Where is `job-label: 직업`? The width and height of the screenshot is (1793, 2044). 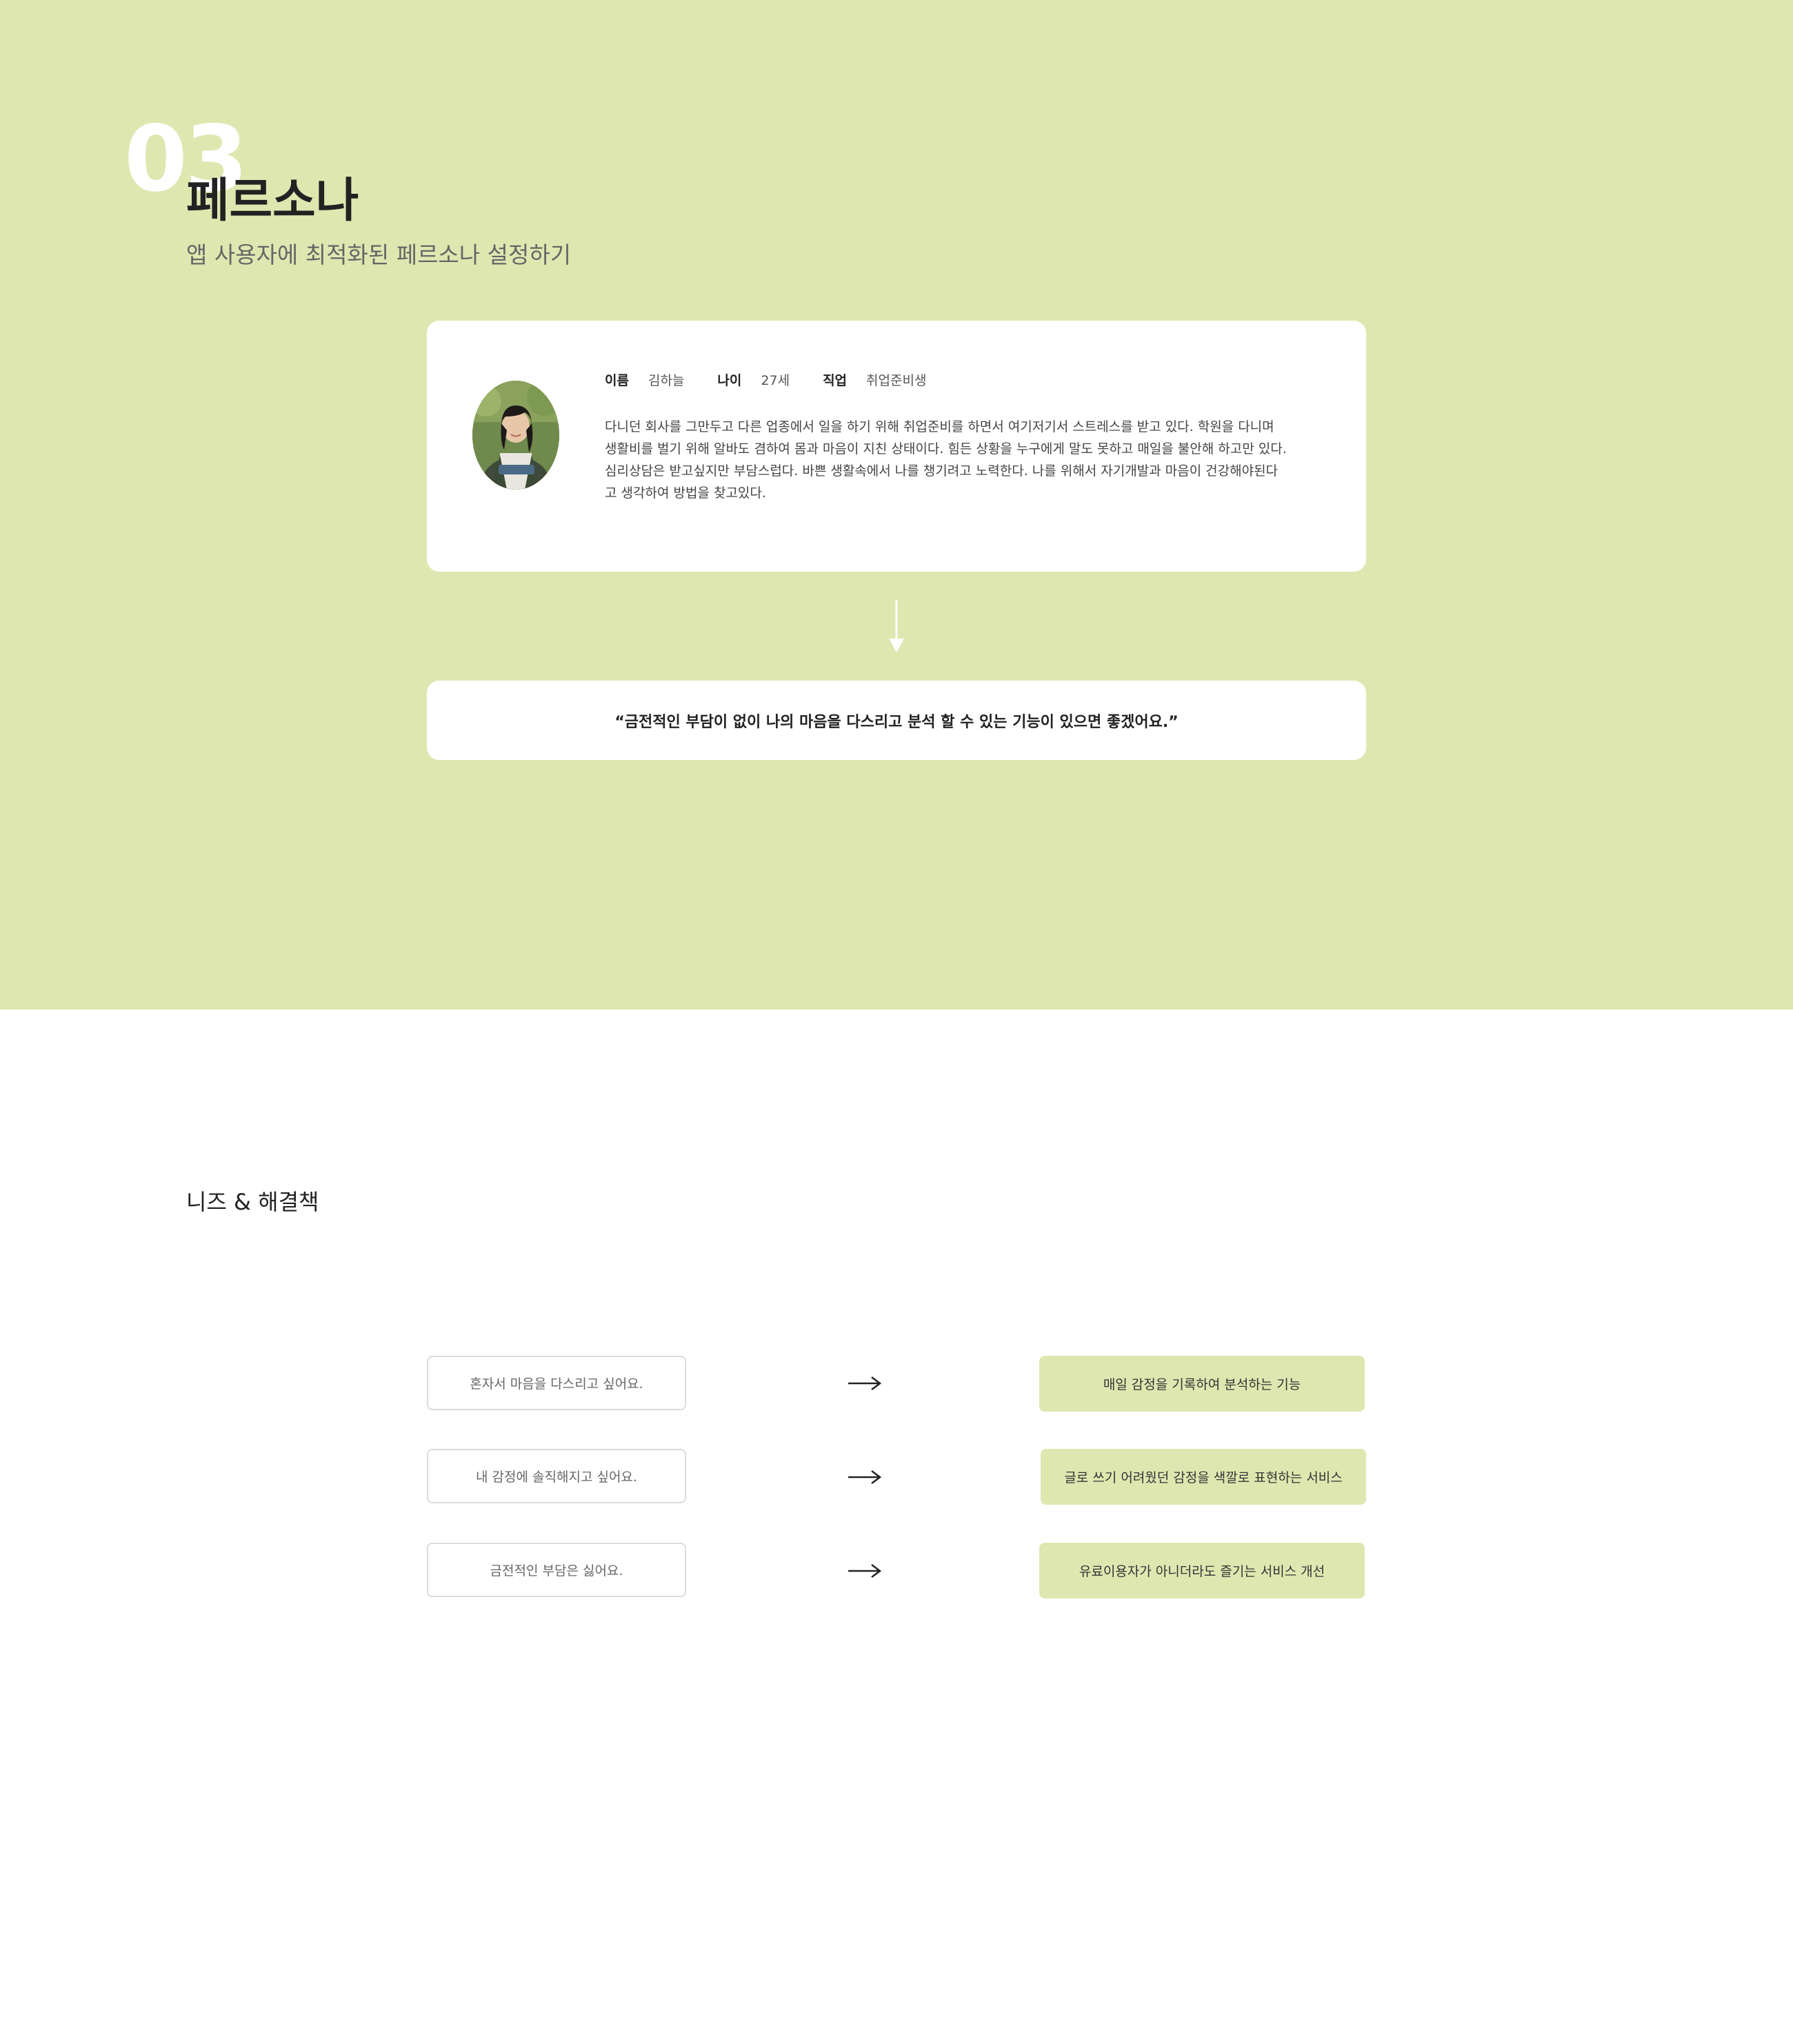 job-label: 직업 is located at coordinates (836, 380).